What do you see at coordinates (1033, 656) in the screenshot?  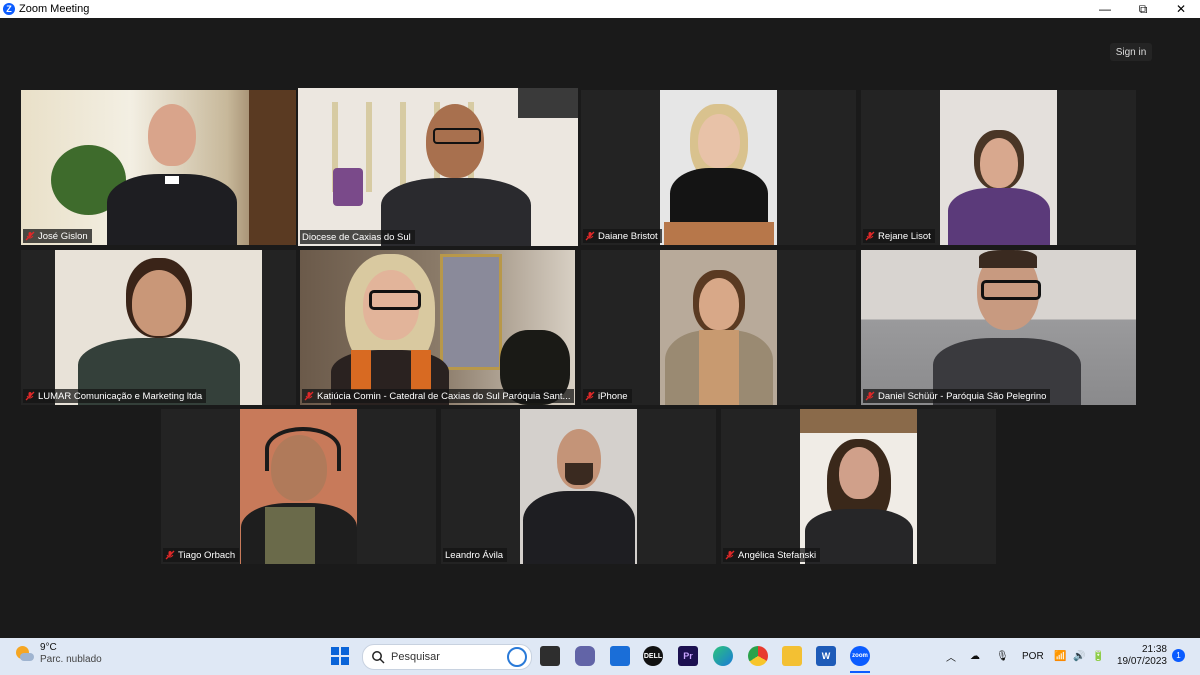 I see `language-indicator: POR` at bounding box center [1033, 656].